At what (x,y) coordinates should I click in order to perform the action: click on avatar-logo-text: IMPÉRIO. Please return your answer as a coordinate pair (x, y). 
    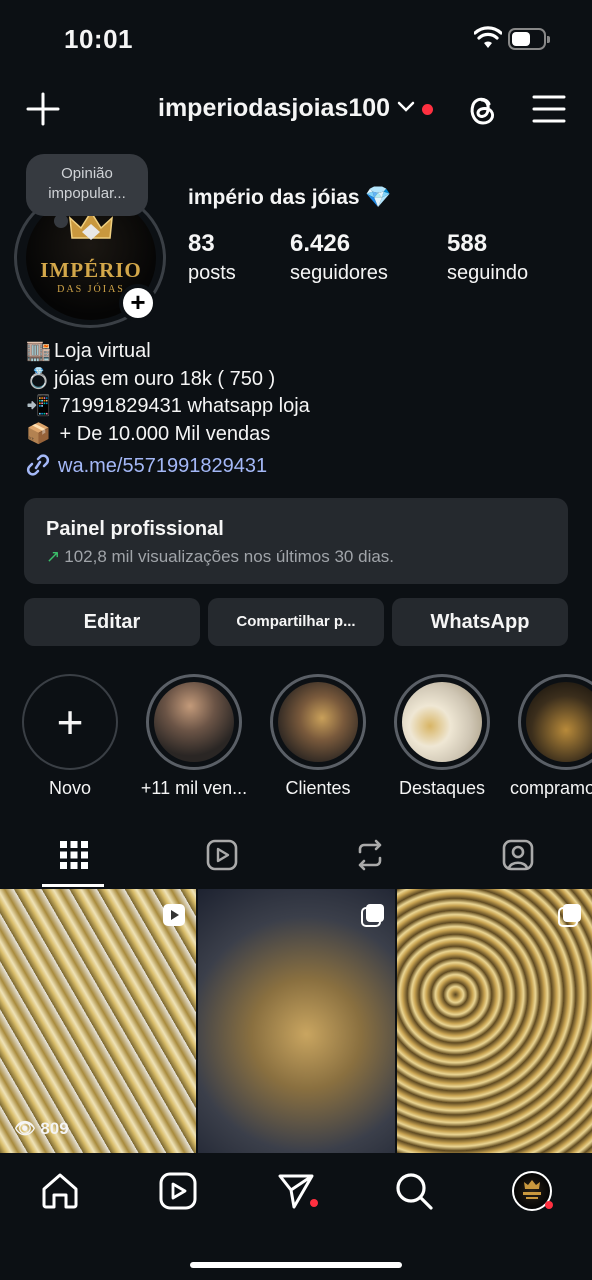
    Looking at the image, I should click on (91, 270).